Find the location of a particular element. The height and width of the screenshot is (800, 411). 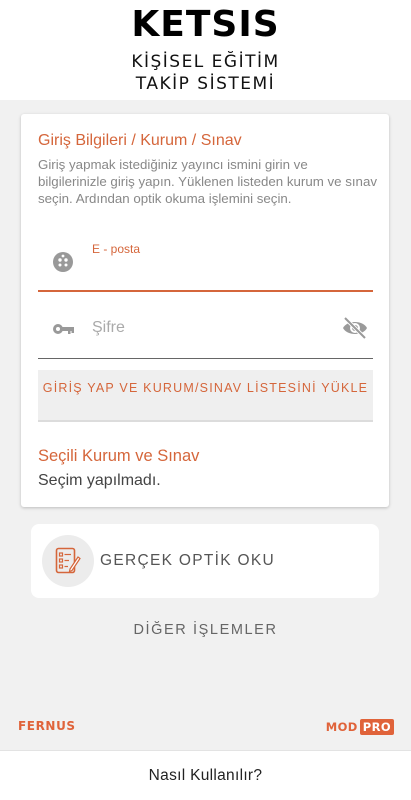

modpro-logo-pro: PRO is located at coordinates (376, 726).